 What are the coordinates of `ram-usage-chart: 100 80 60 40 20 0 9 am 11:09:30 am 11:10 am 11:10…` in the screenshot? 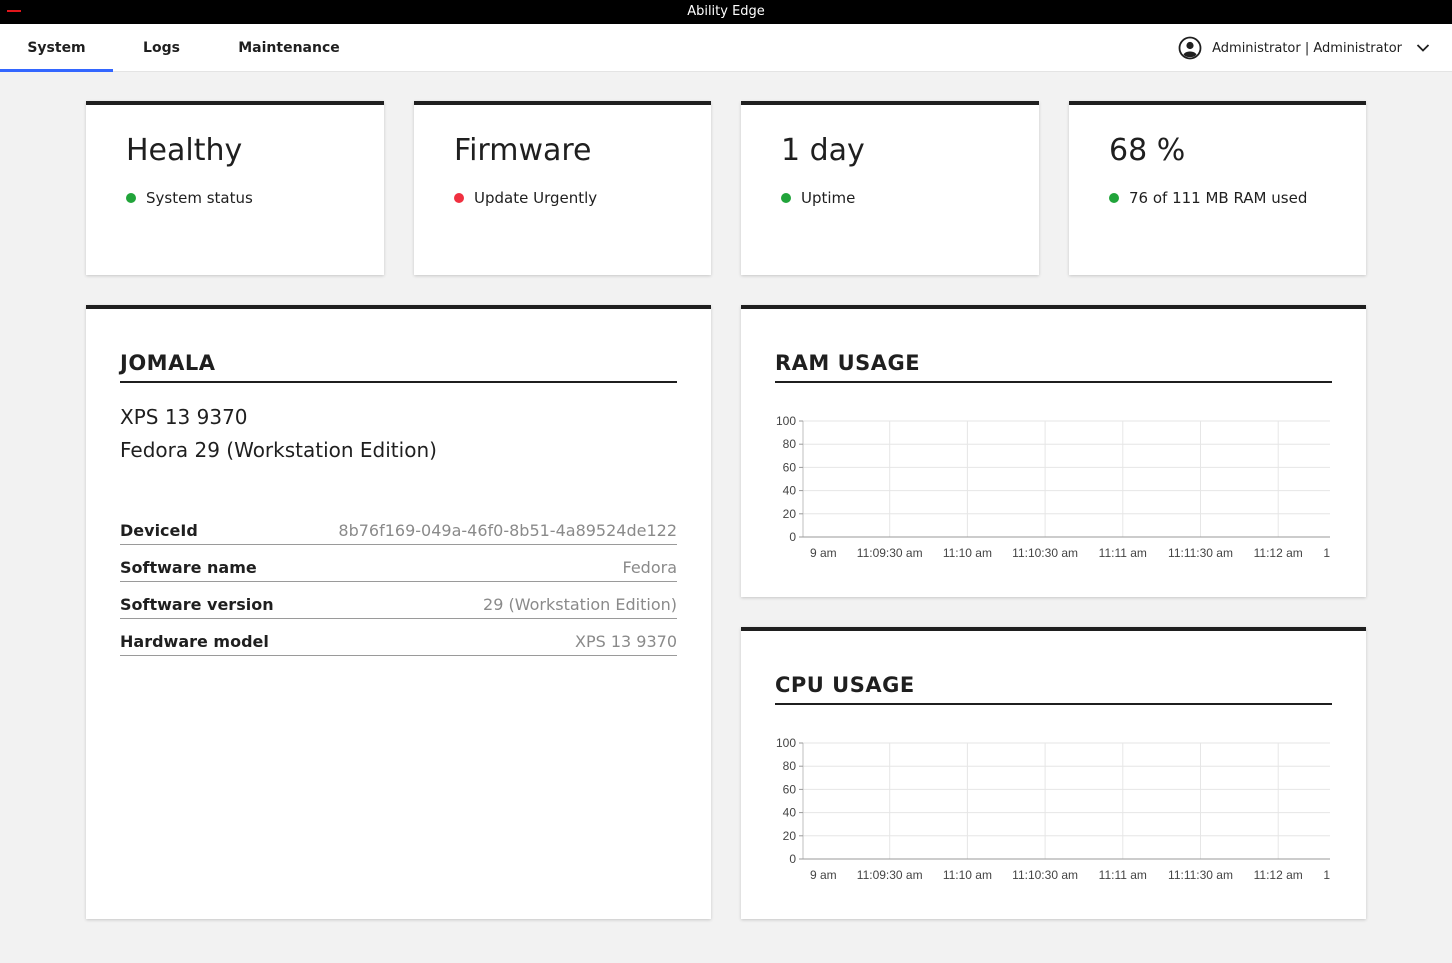 It's located at (1053, 487).